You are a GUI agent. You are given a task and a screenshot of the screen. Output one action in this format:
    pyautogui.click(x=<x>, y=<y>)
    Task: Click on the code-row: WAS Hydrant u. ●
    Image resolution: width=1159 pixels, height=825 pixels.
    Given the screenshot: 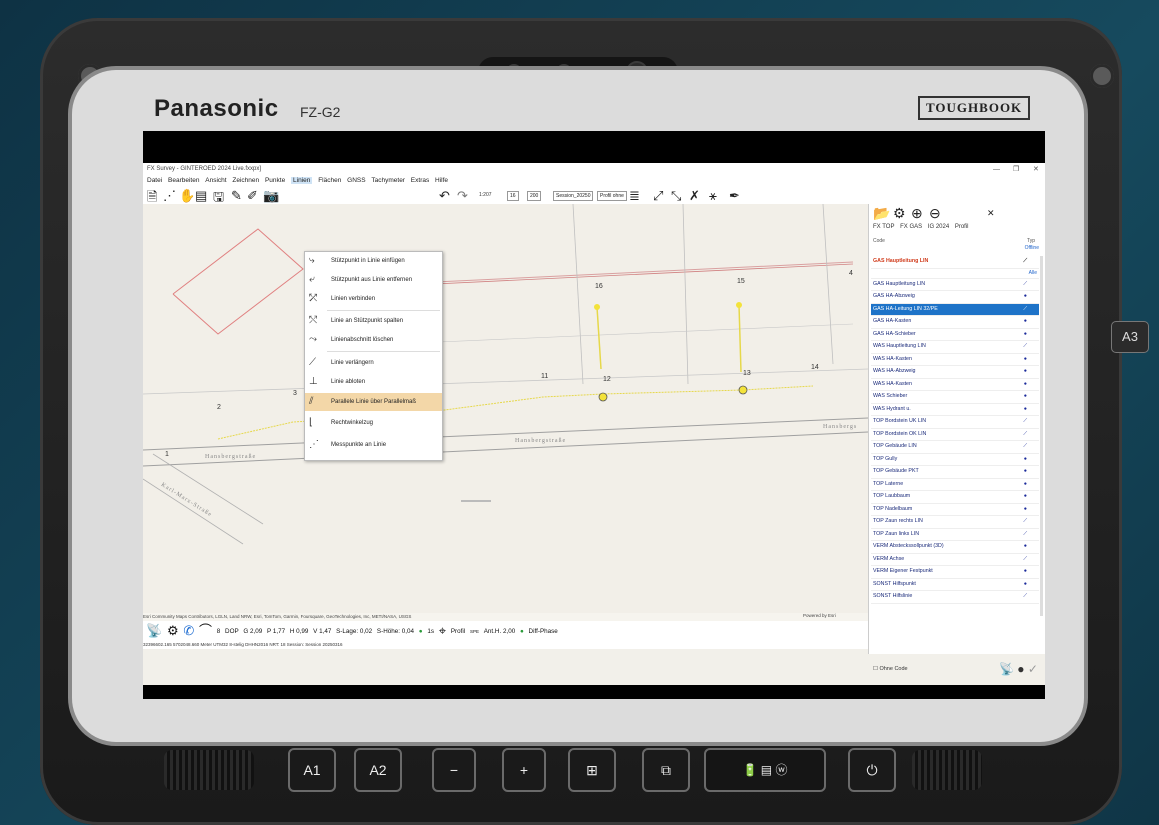 What is the action you would take?
    pyautogui.click(x=955, y=410)
    